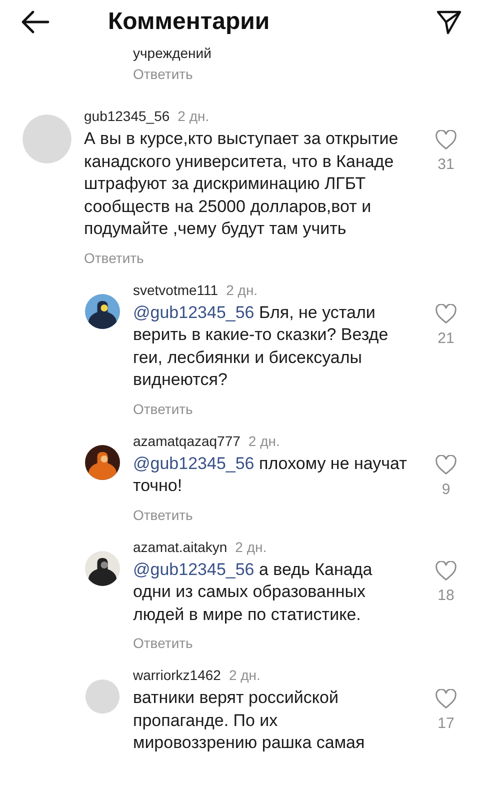 This screenshot has height=800, width=484. What do you see at coordinates (35, 22) in the screenshot?
I see `back-arrow-icon` at bounding box center [35, 22].